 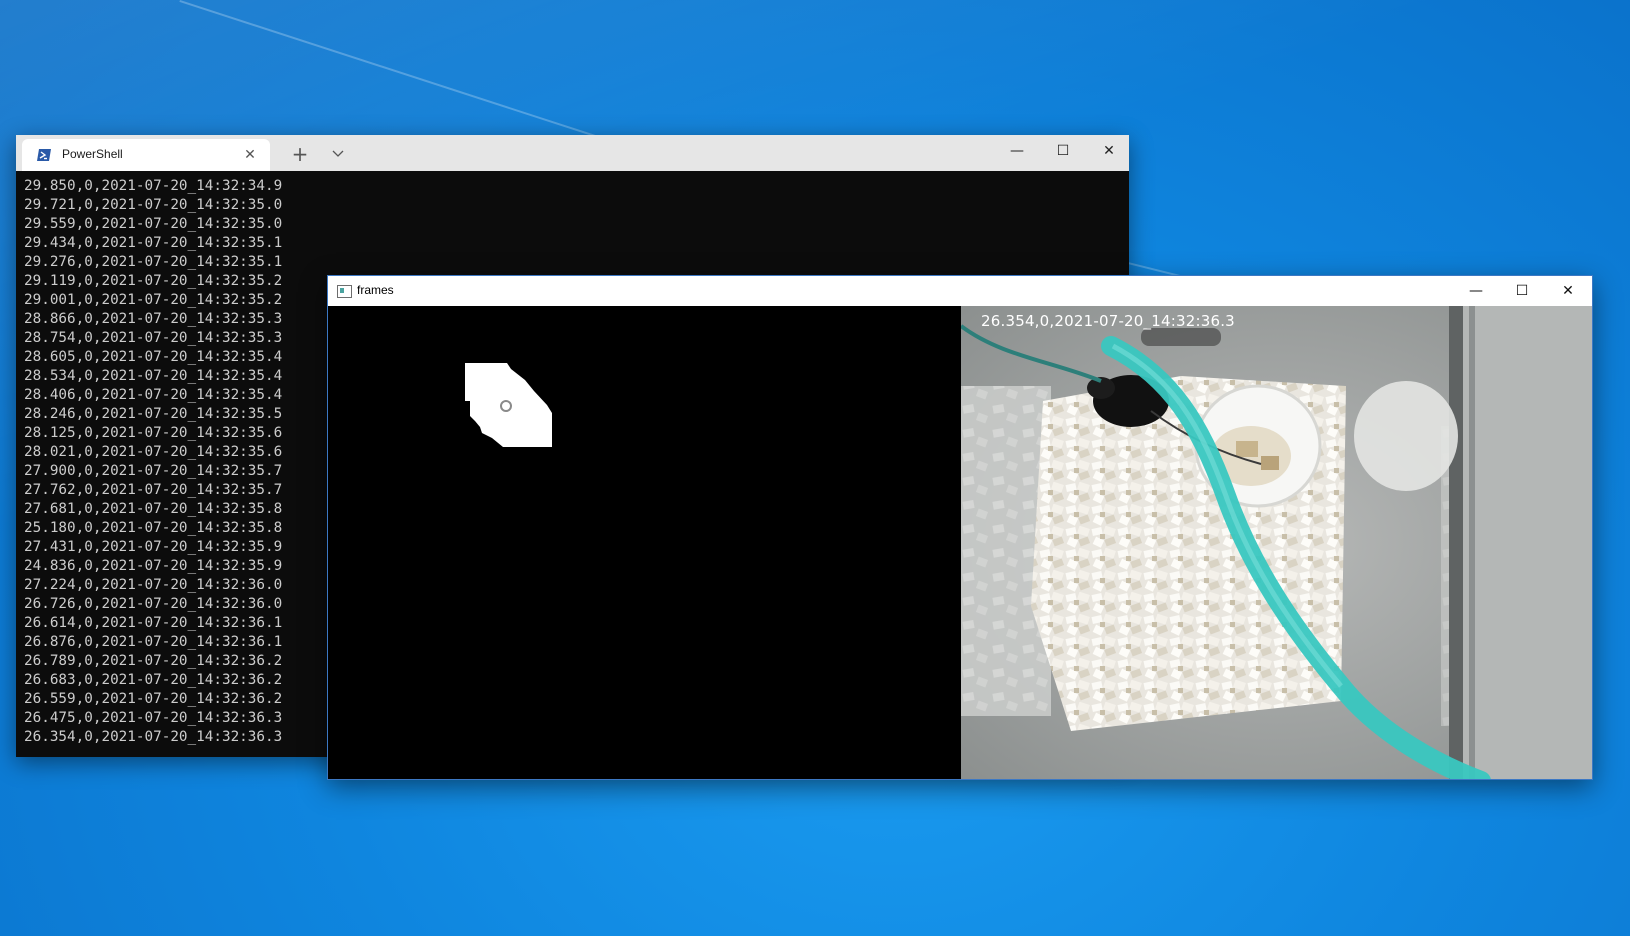 I want to click on frames-titlebar: frames — ☐ ✕, so click(x=960, y=291).